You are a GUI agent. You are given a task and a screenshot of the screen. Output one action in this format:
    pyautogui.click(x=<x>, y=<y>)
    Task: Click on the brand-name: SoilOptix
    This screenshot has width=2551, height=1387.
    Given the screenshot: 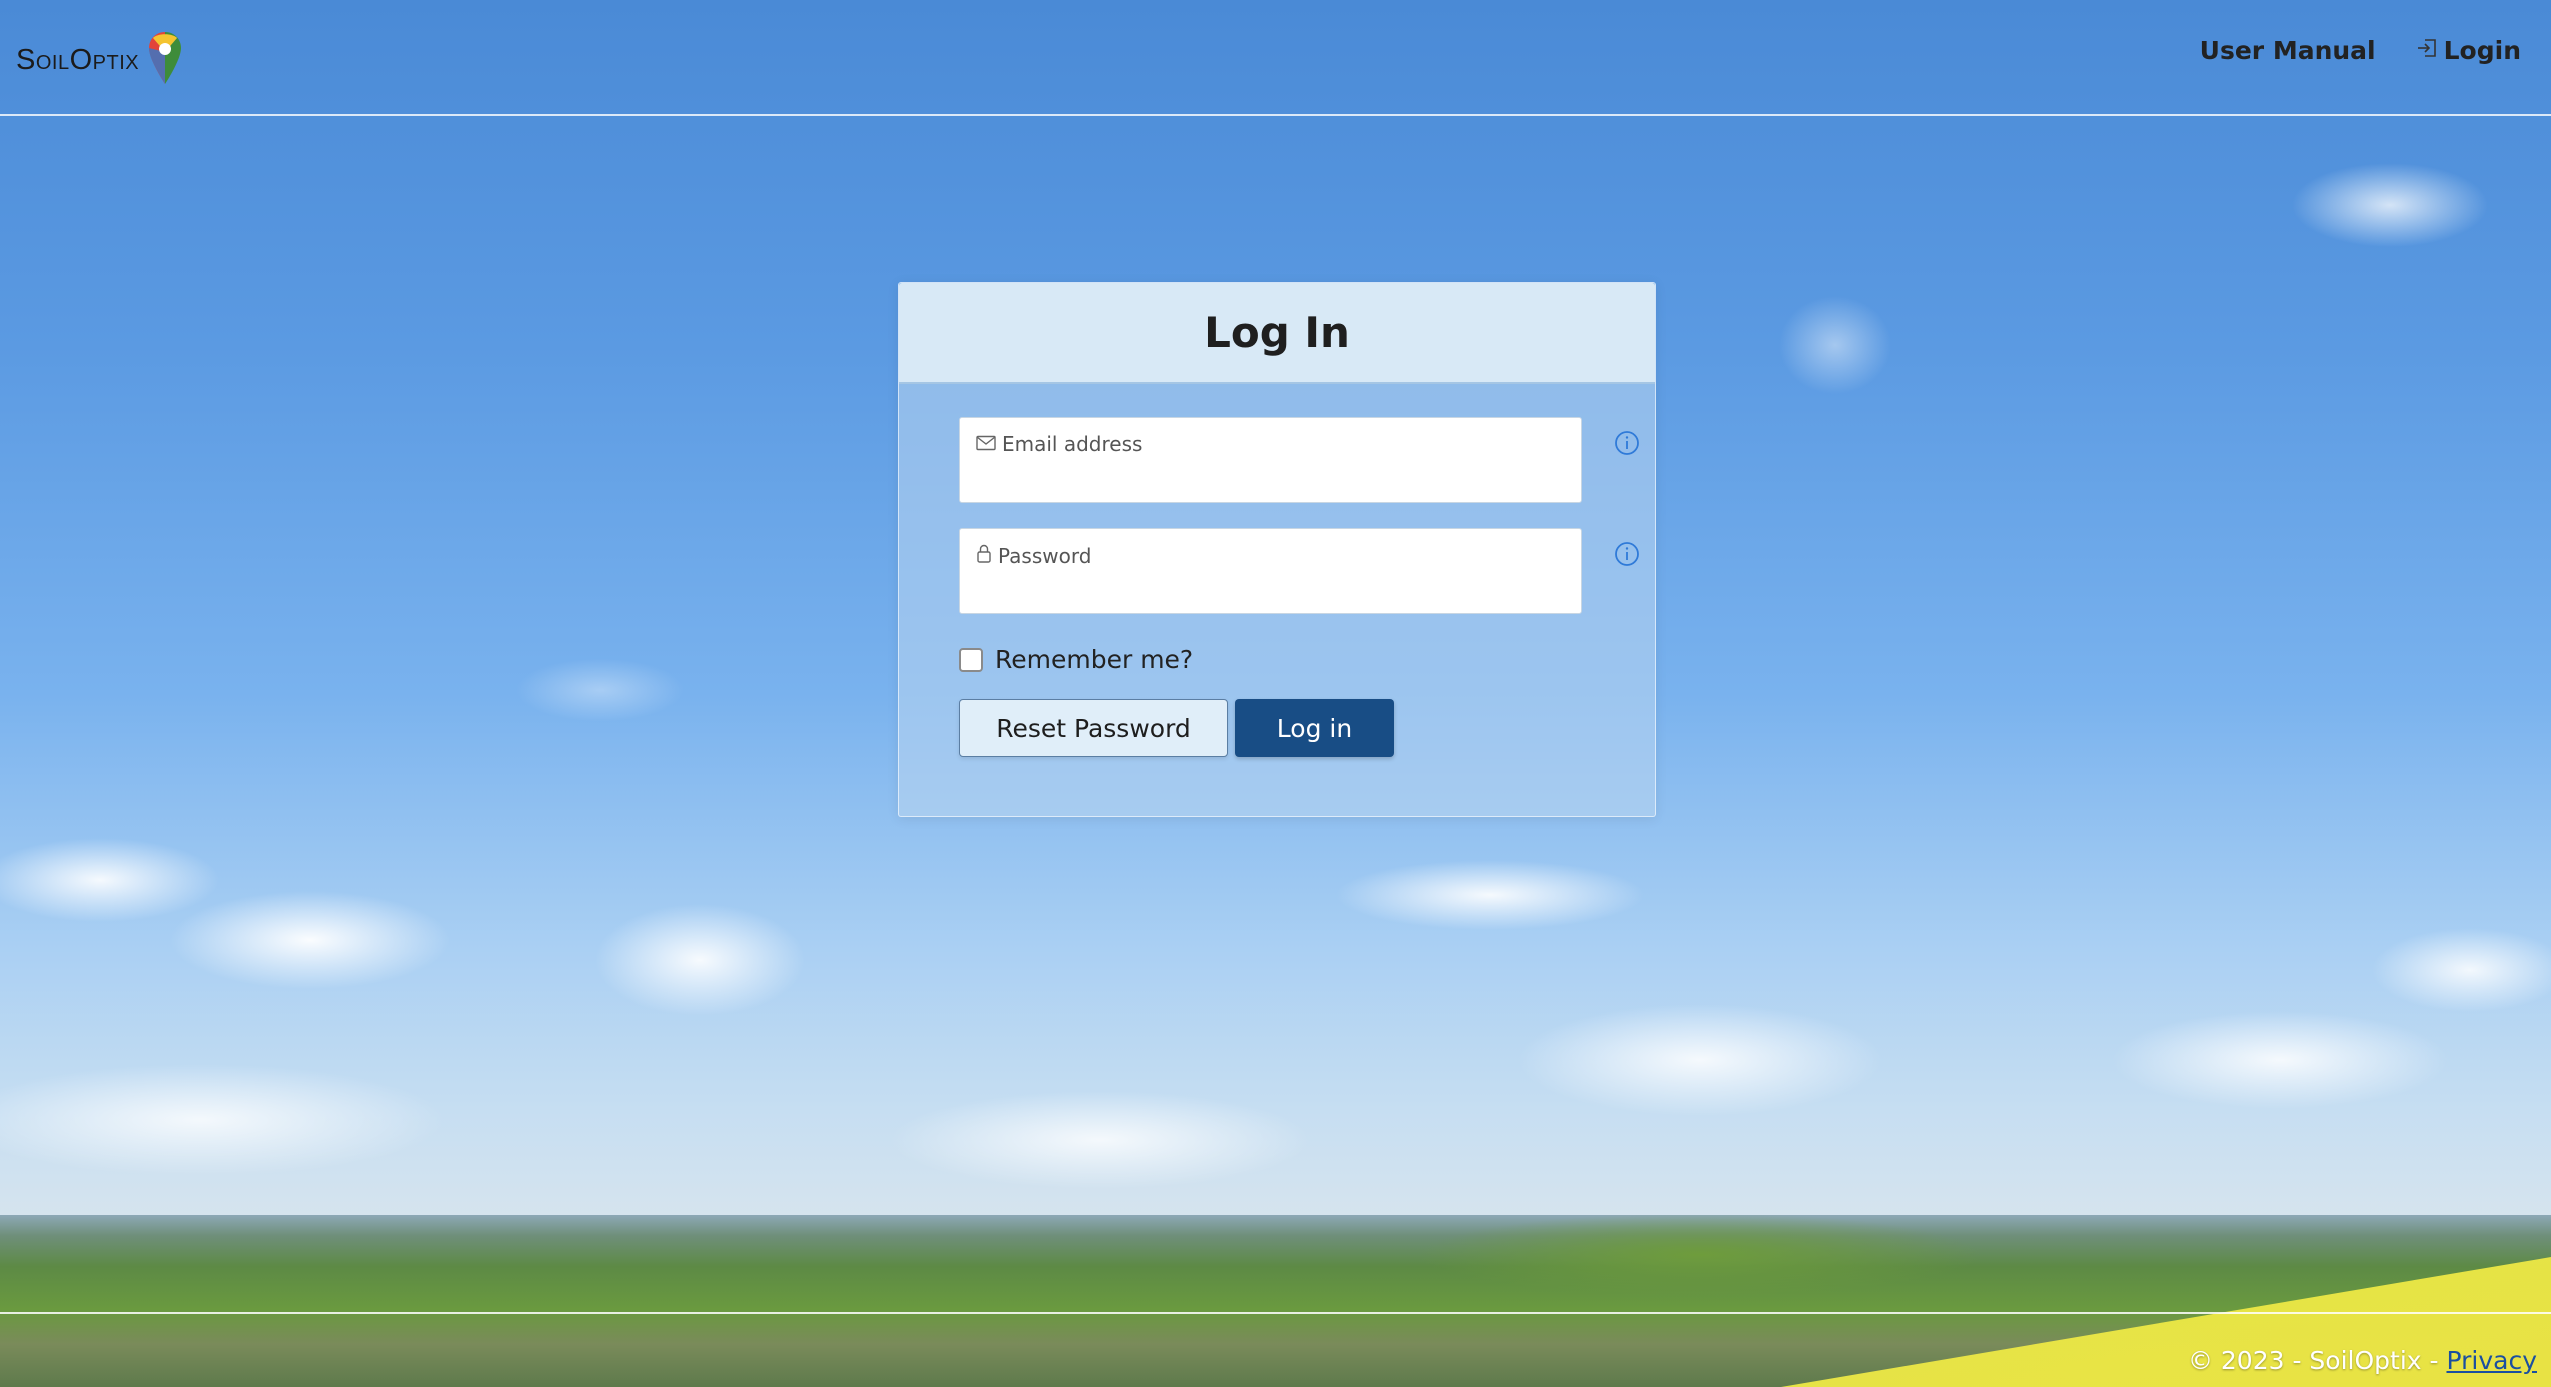 What is the action you would take?
    pyautogui.click(x=78, y=59)
    